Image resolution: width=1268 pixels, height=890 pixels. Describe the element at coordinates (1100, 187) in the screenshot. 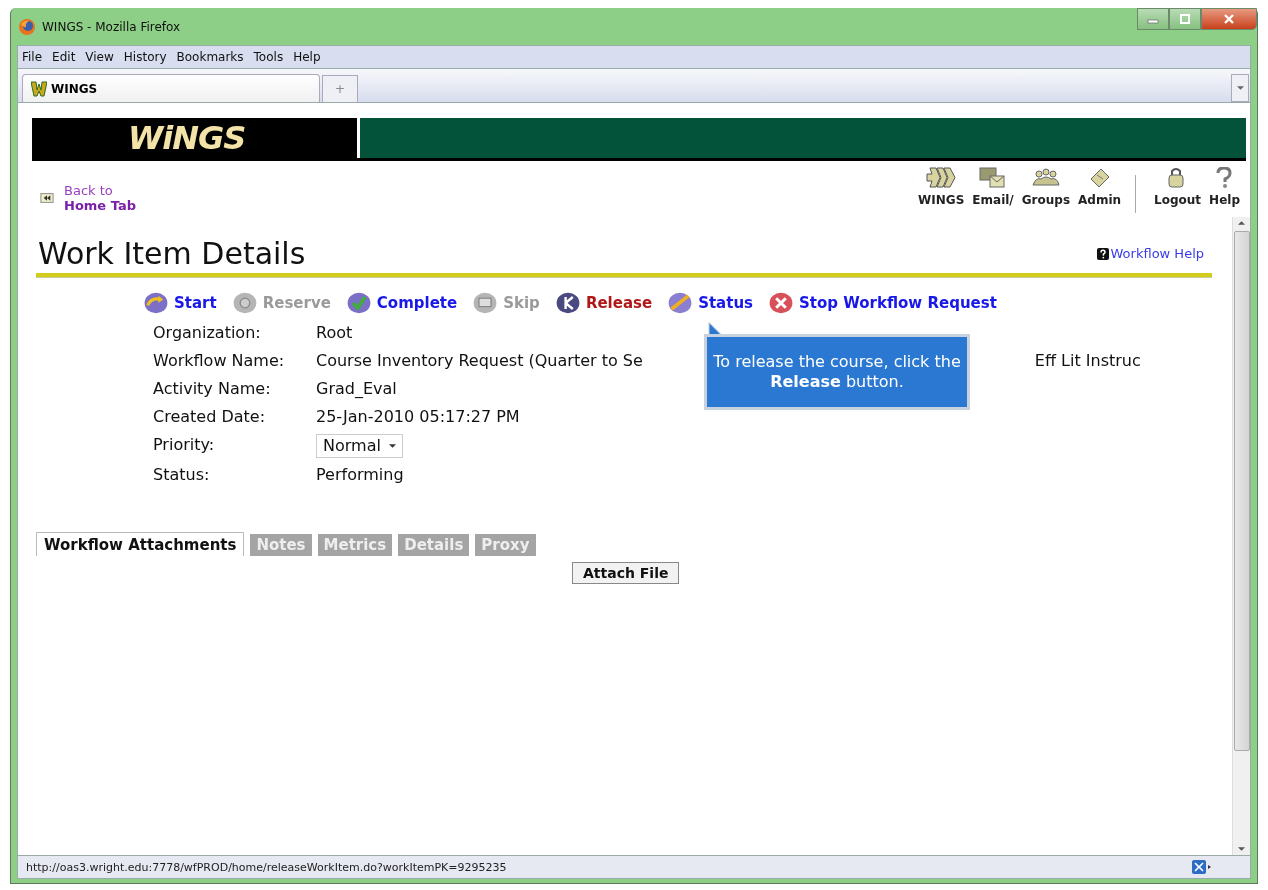

I see `nav-link: Admin` at that location.